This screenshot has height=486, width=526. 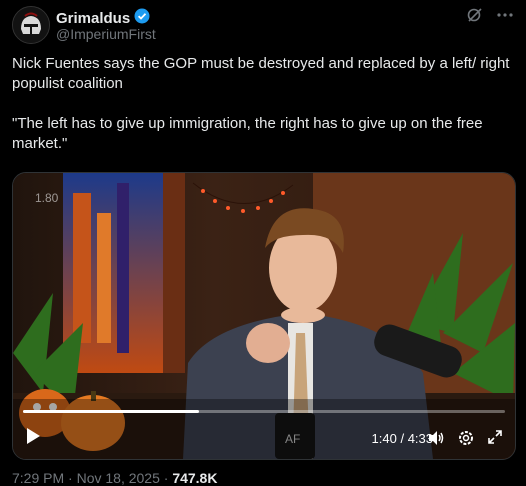 I want to click on more-icon, so click(x=505, y=17).